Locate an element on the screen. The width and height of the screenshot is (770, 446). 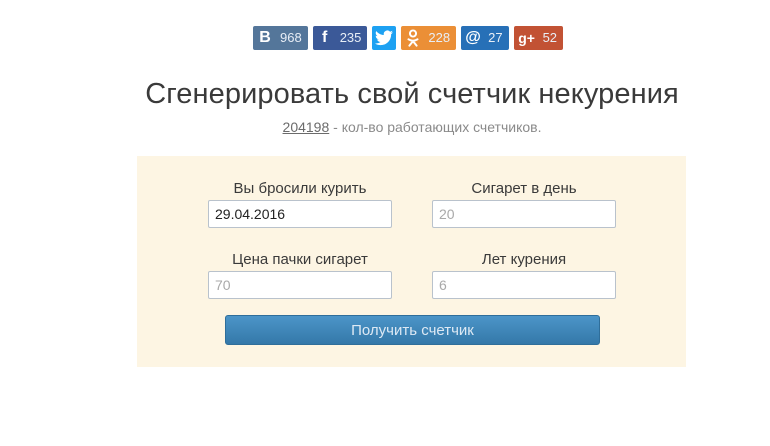
vk-share-count: 968 is located at coordinates (291, 37).